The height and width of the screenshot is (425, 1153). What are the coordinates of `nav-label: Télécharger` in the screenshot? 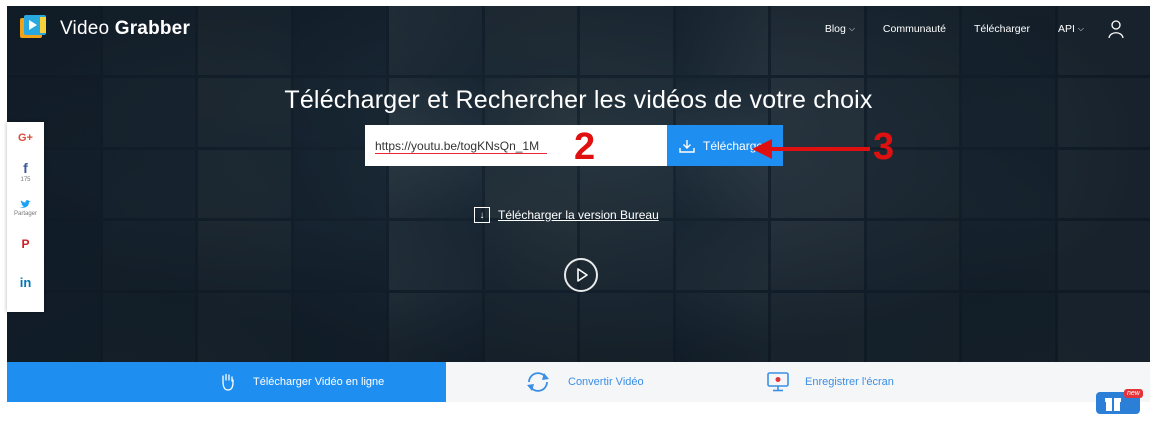 It's located at (1001, 29).